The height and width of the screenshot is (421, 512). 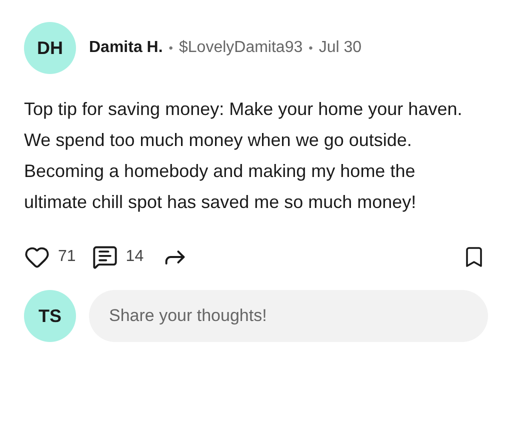 What do you see at coordinates (50, 257) in the screenshot?
I see `like-button: 71` at bounding box center [50, 257].